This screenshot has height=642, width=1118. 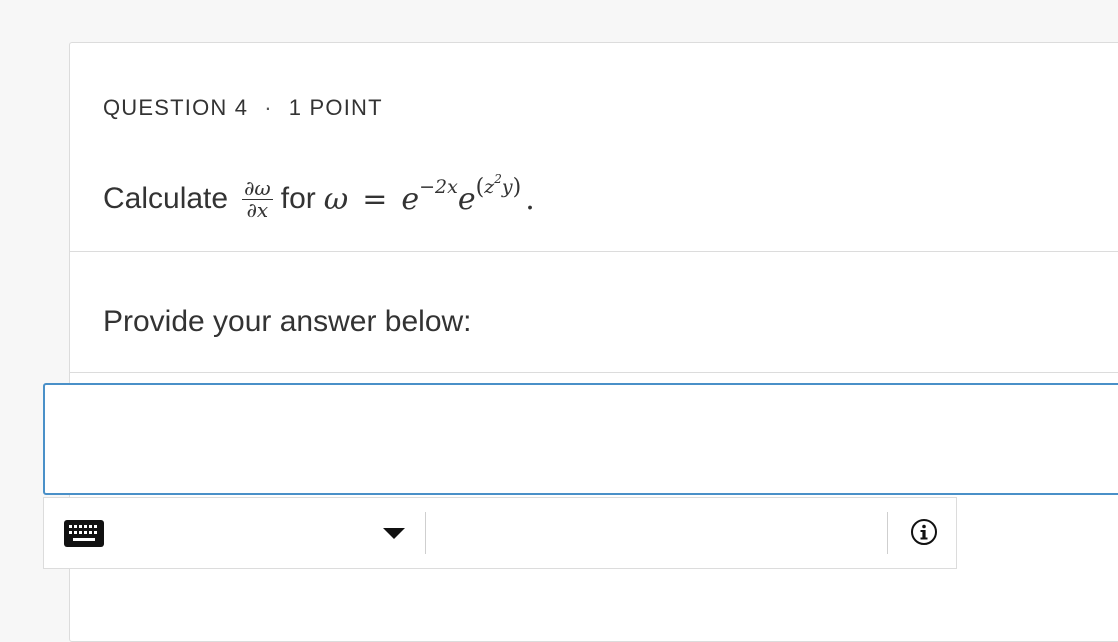 I want to click on equals-sign: =, so click(x=375, y=199).